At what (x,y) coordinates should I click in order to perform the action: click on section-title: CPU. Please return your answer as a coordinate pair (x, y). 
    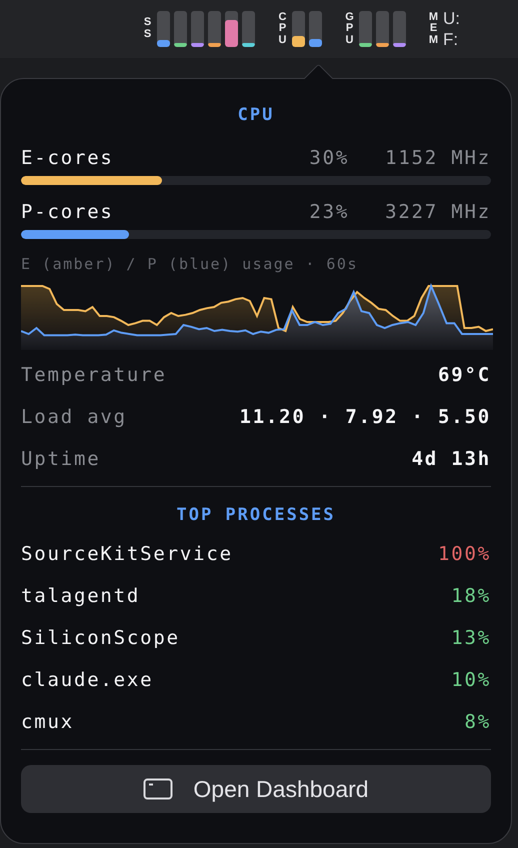
    Looking at the image, I should click on (256, 115).